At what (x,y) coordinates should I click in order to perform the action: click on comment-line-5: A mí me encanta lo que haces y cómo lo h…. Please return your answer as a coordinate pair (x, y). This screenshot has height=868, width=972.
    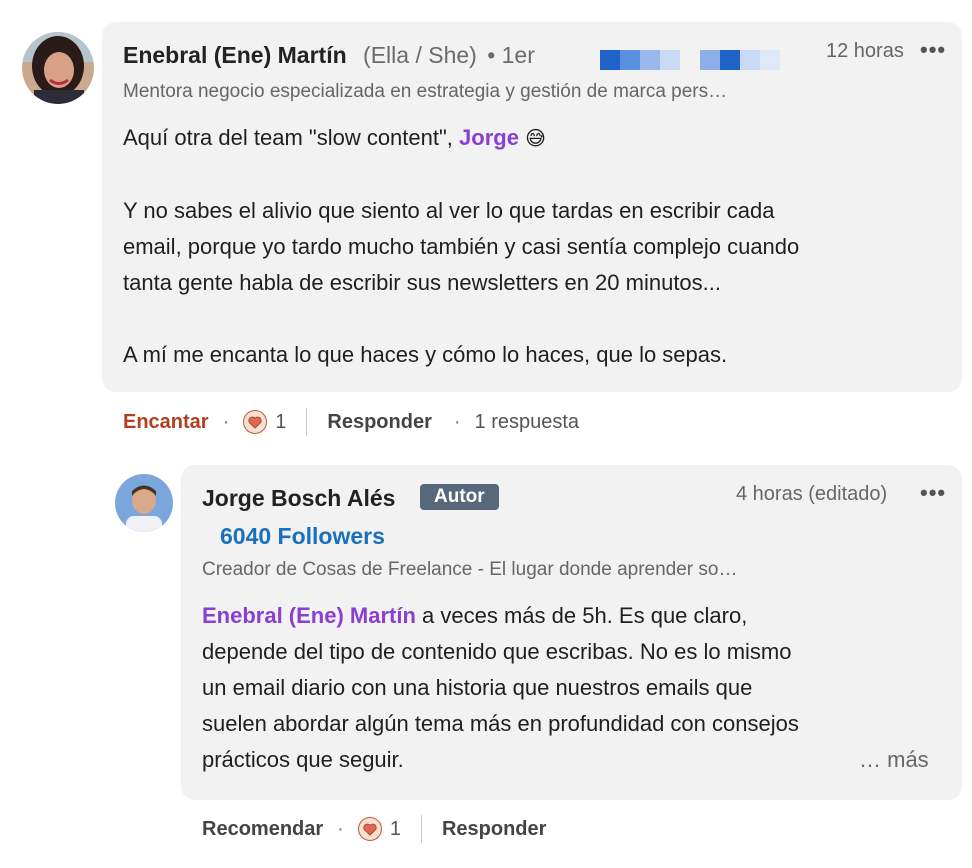
    Looking at the image, I should click on (425, 354).